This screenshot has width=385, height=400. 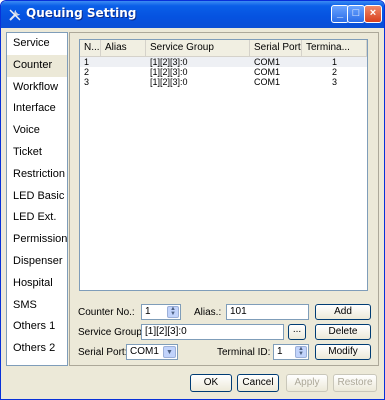 What do you see at coordinates (291, 352) in the screenshot?
I see `terminal-id-stepper: 1 ▲ ▼` at bounding box center [291, 352].